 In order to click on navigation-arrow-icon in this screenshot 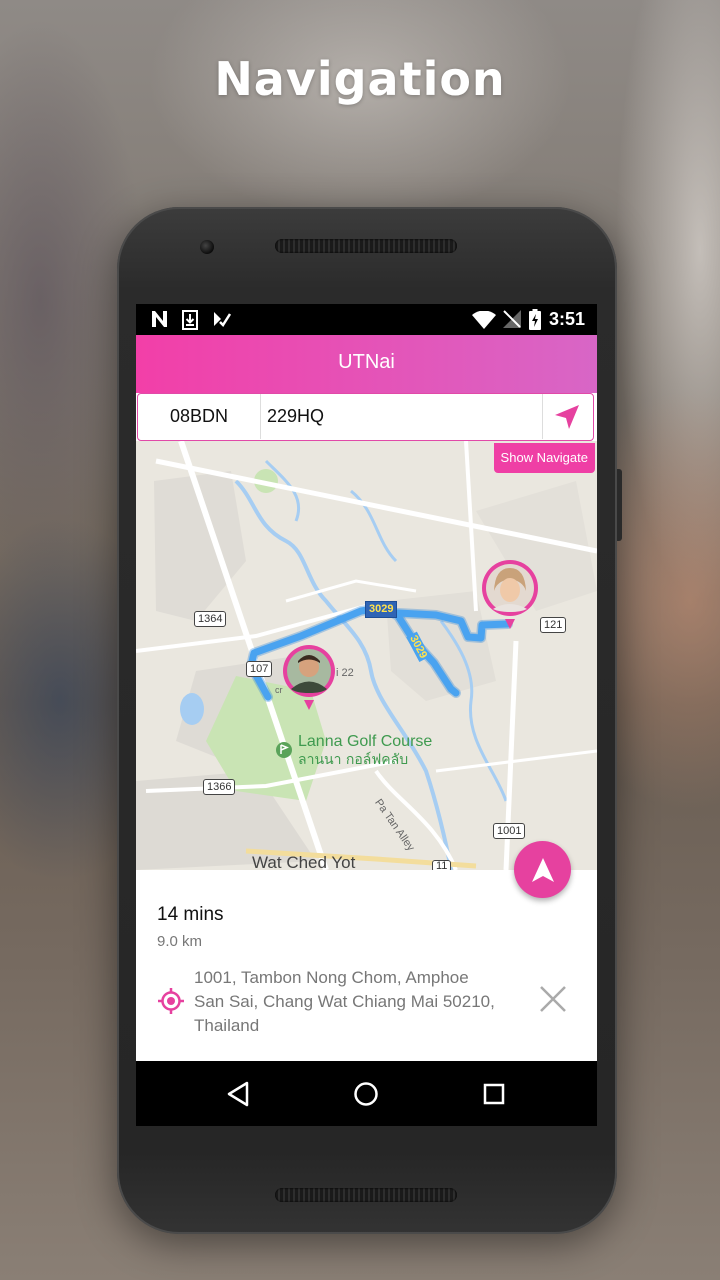, I will do `click(567, 416)`.